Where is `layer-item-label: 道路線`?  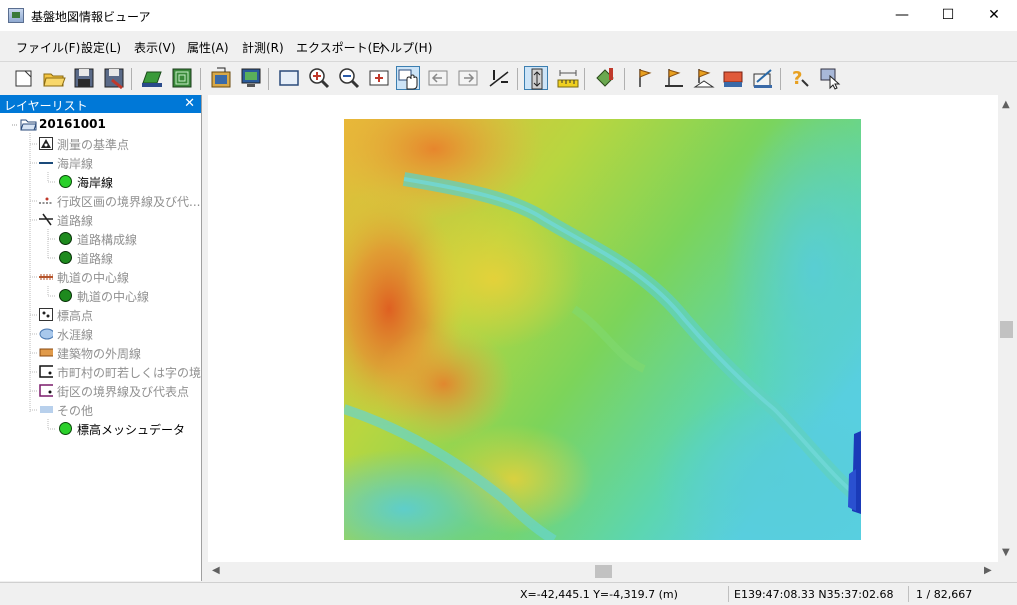
layer-item-label: 道路線 is located at coordinates (75, 221).